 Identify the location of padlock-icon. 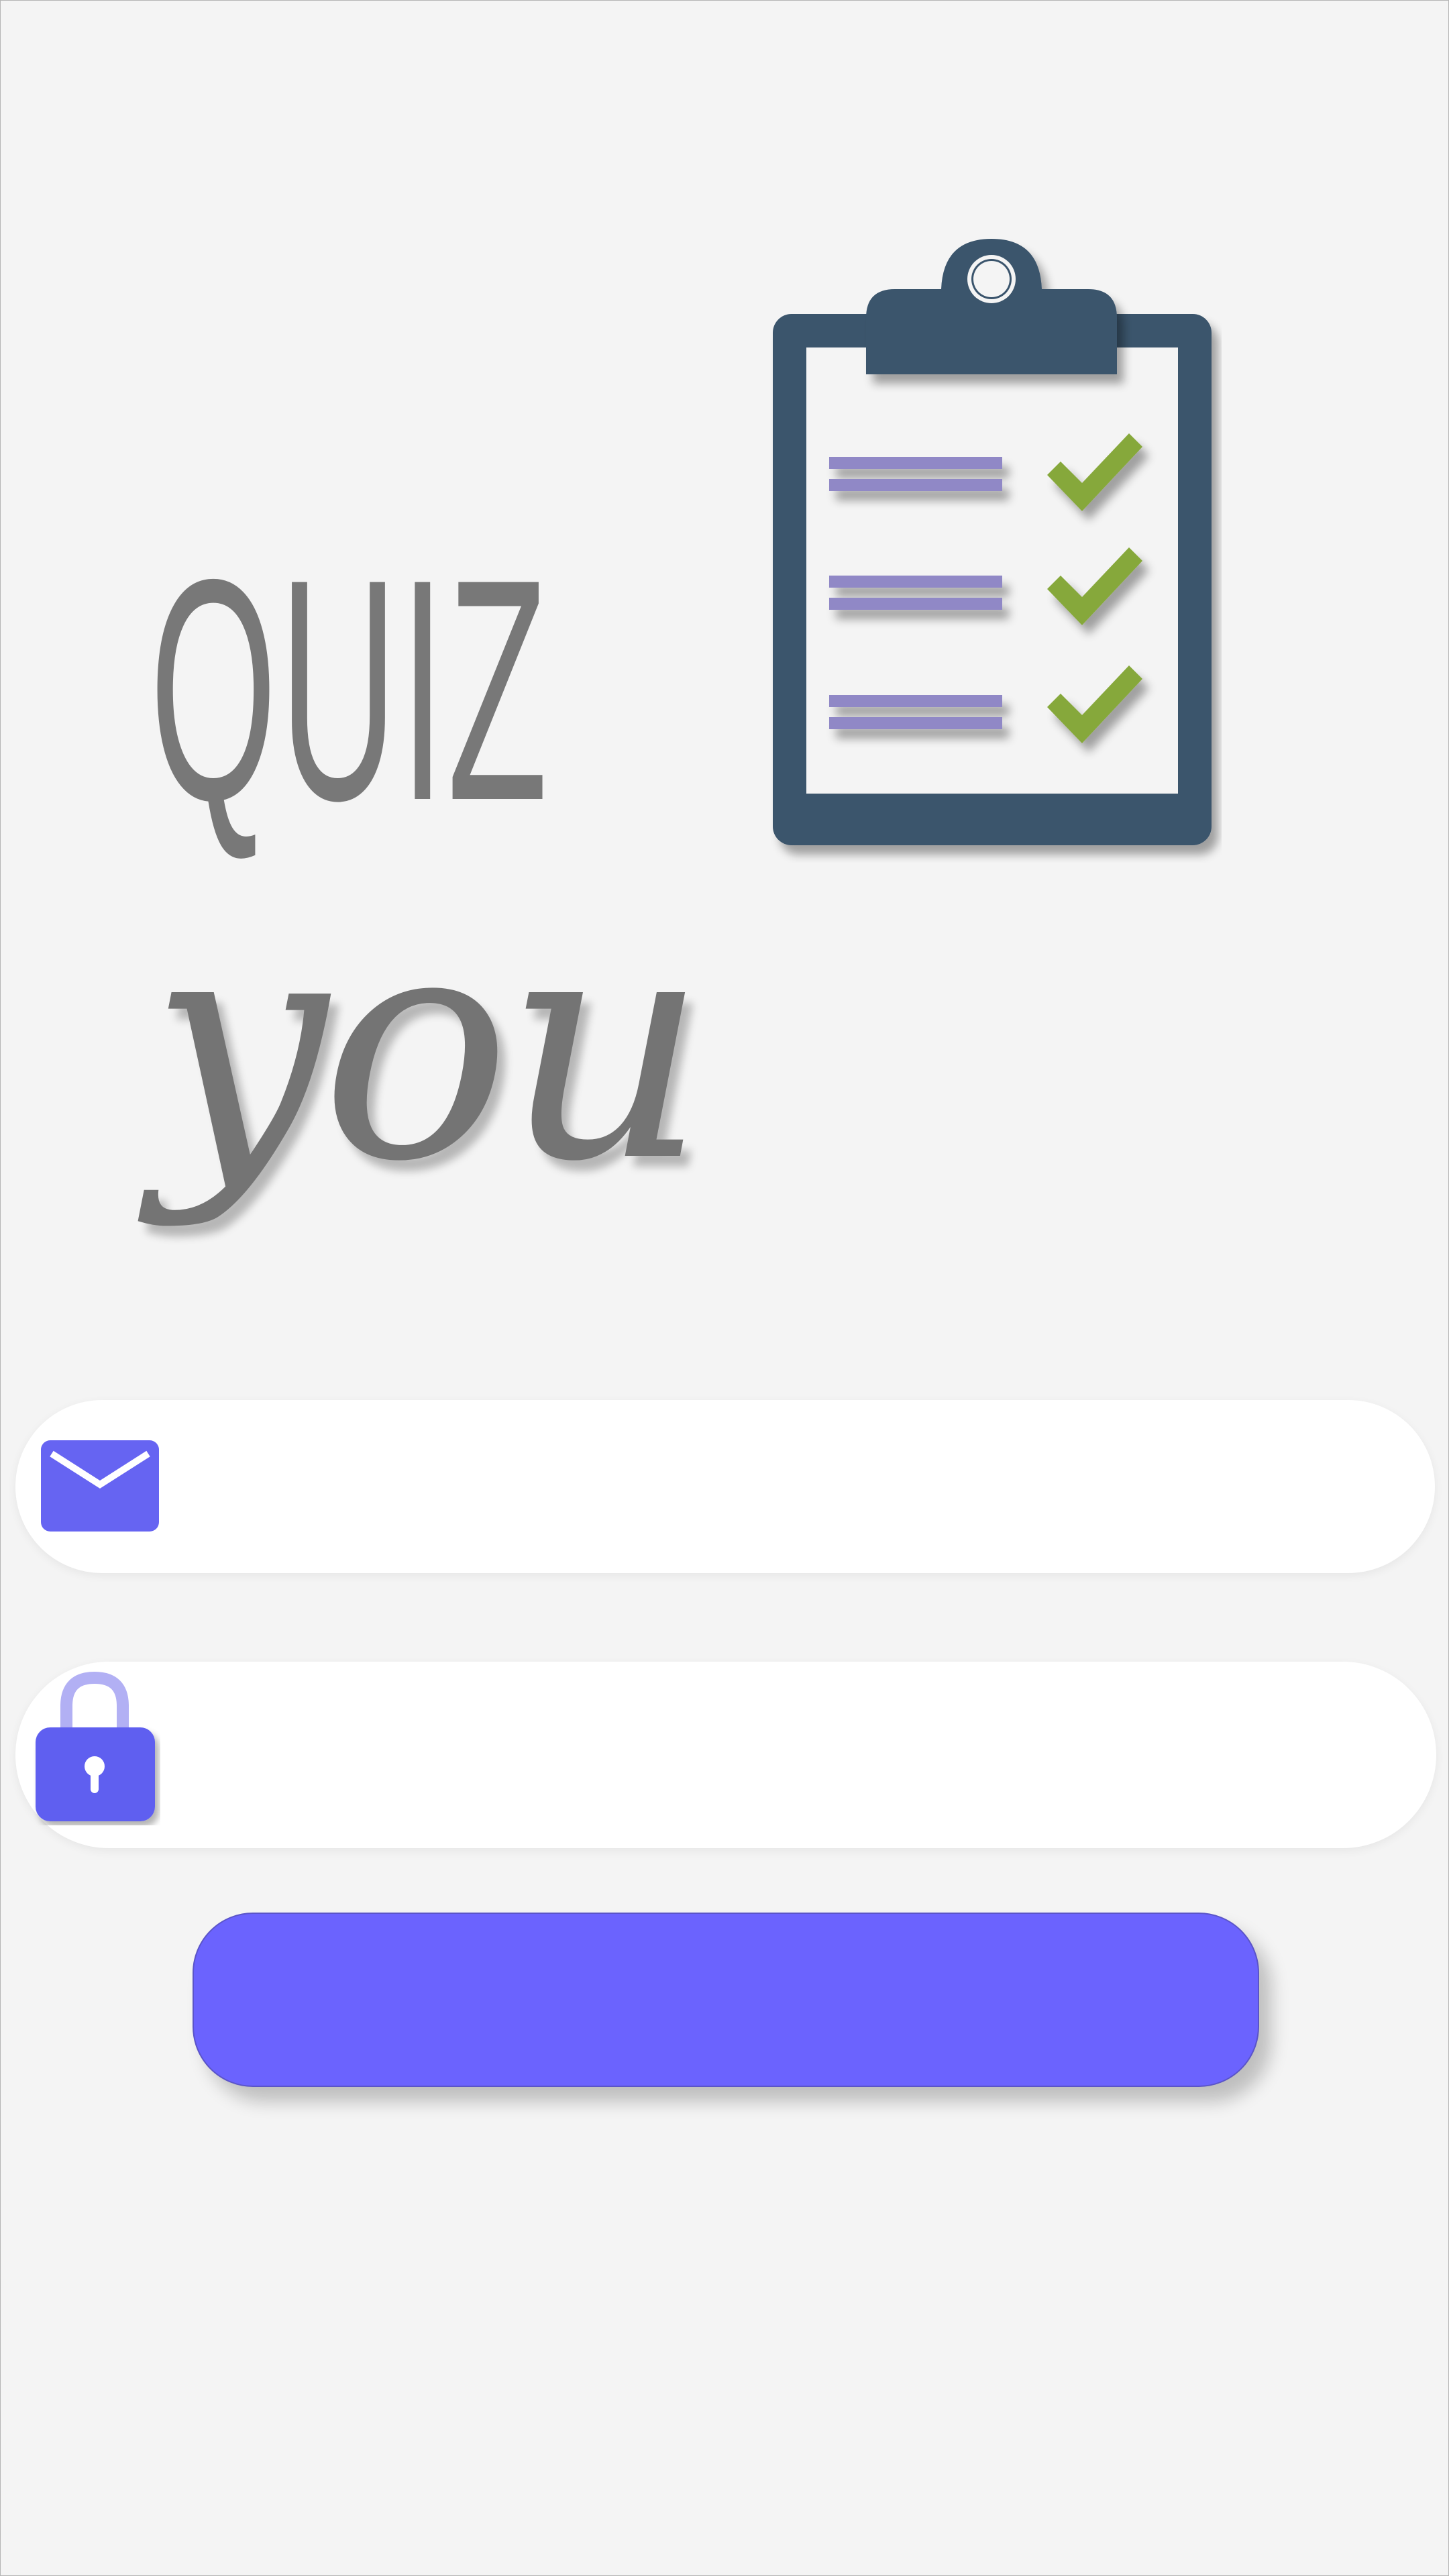
(95, 1746).